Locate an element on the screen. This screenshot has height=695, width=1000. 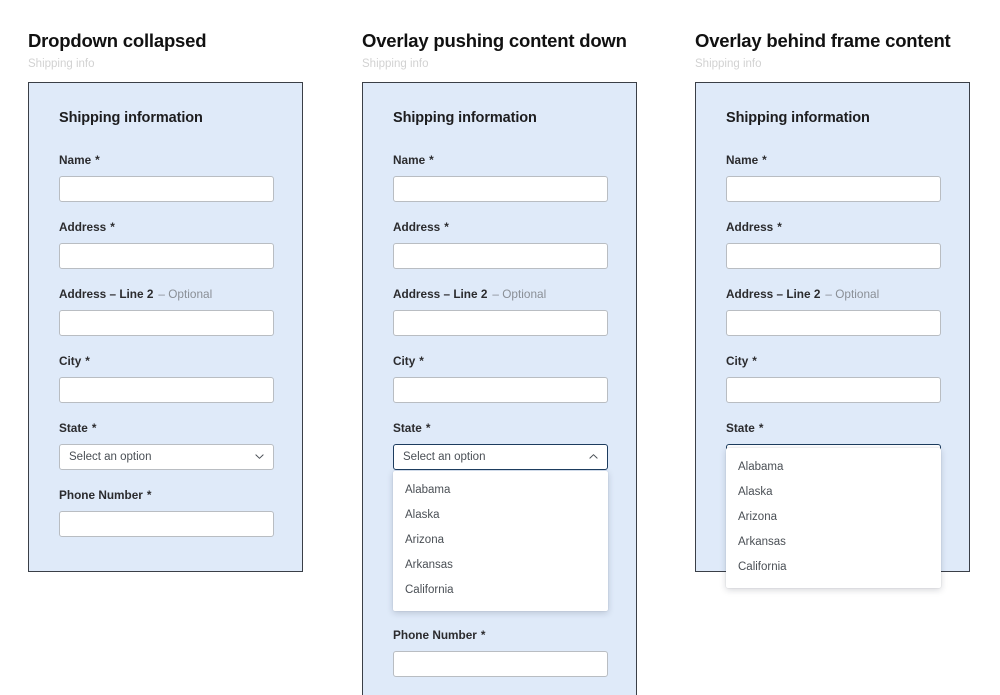
field-label-name: Name * is located at coordinates (833, 160).